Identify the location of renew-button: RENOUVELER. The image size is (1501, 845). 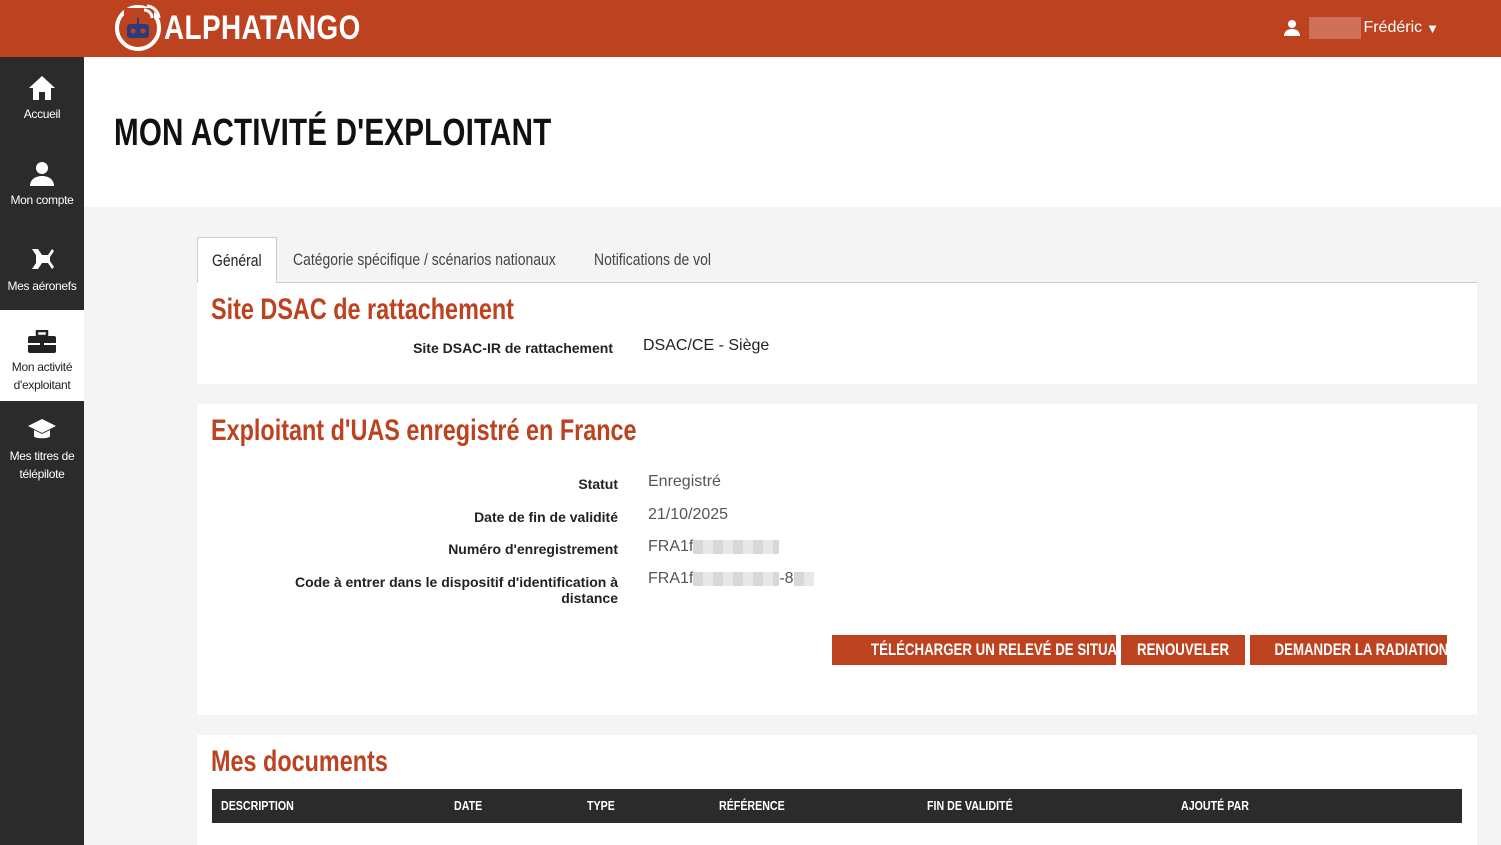
(1183, 650).